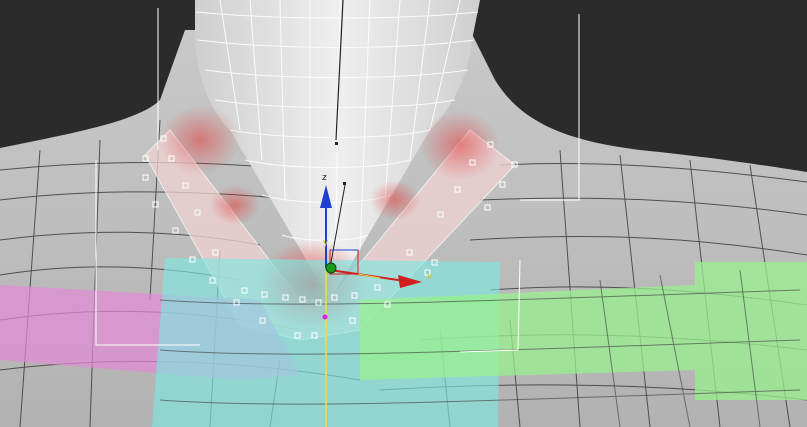 The height and width of the screenshot is (427, 807). Describe the element at coordinates (331, 268) in the screenshot. I see `gizmo-pivot` at that location.